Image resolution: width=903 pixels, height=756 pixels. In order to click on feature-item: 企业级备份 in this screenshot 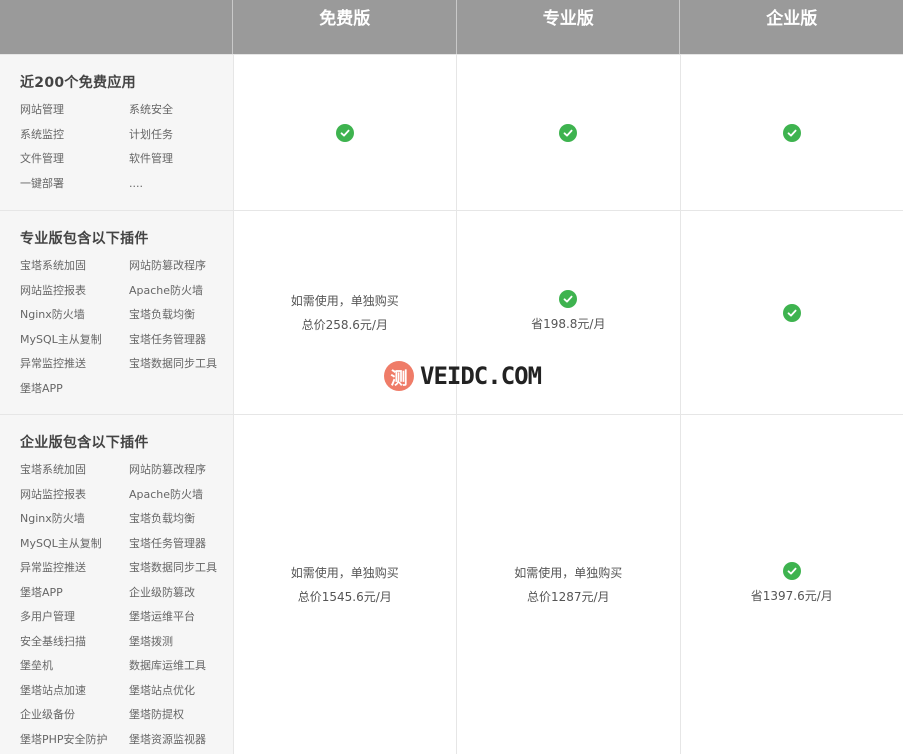, I will do `click(74, 719)`.